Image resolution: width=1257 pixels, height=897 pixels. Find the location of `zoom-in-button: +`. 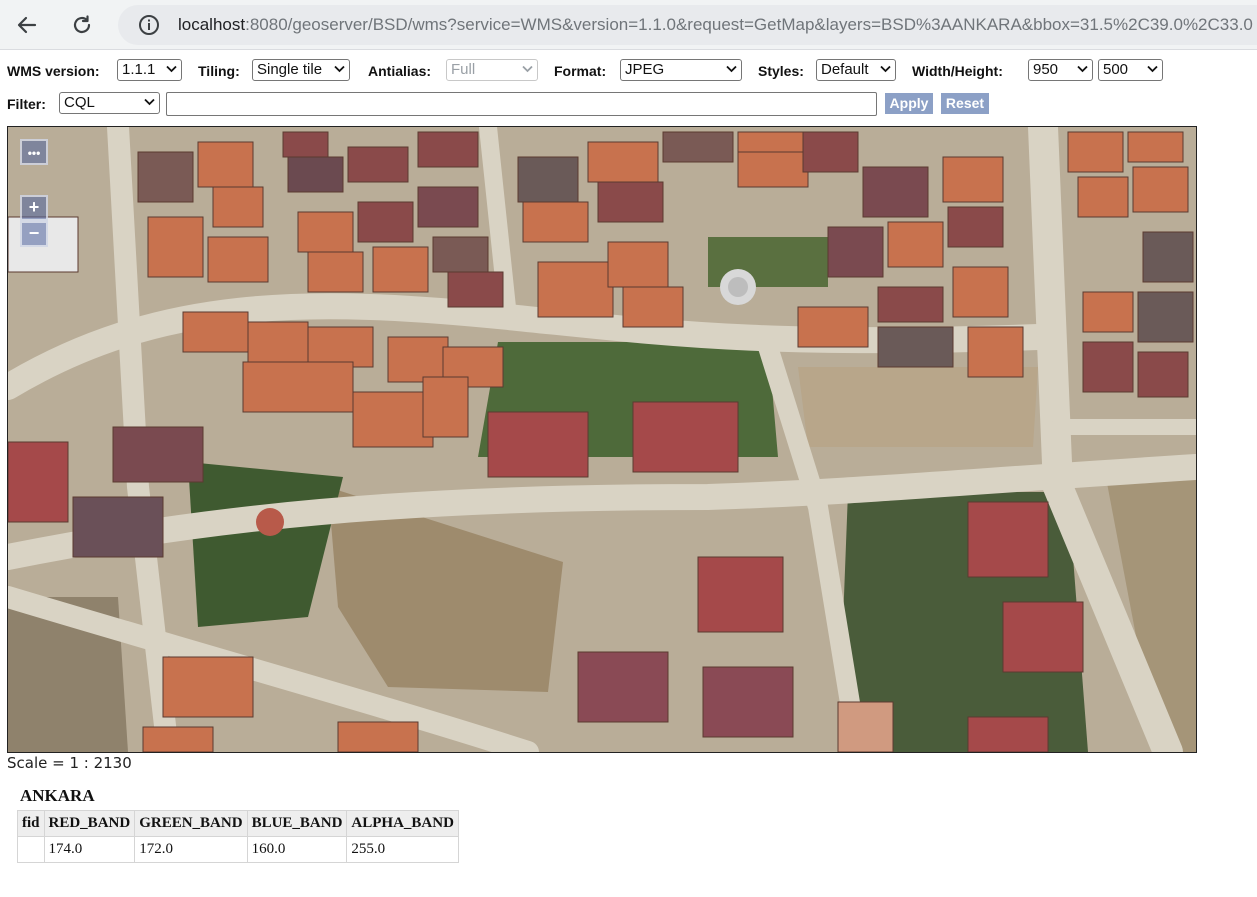

zoom-in-button: + is located at coordinates (34, 208).